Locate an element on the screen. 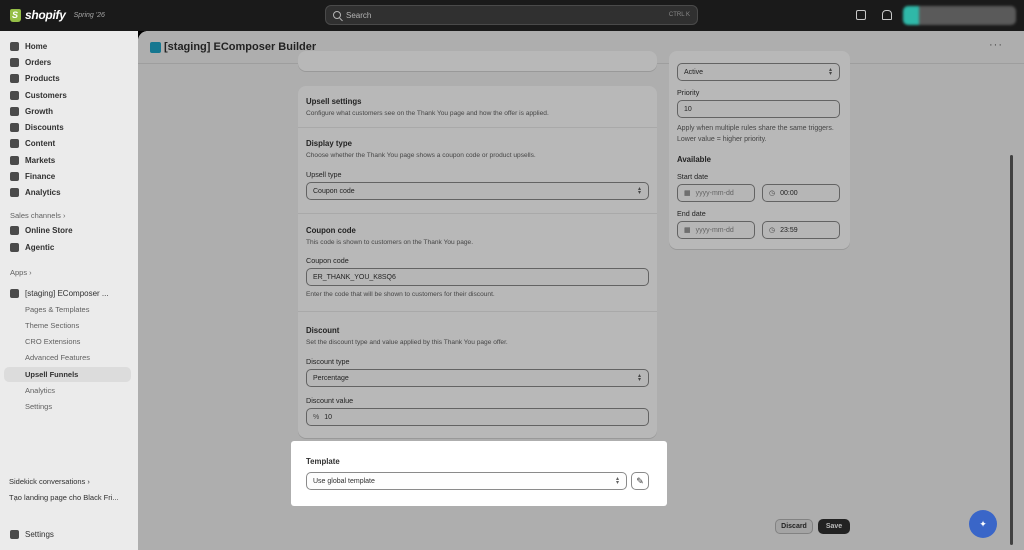  save-button: Save is located at coordinates (834, 526).